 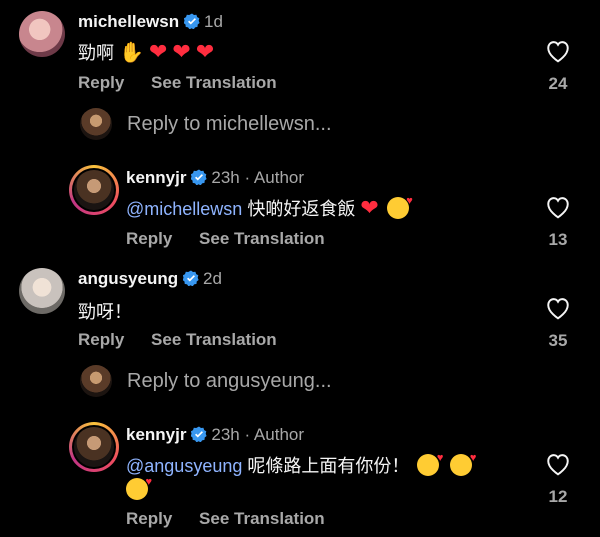 I want to click on comment-text-content: 快啲好返食飯, so click(x=299, y=209).